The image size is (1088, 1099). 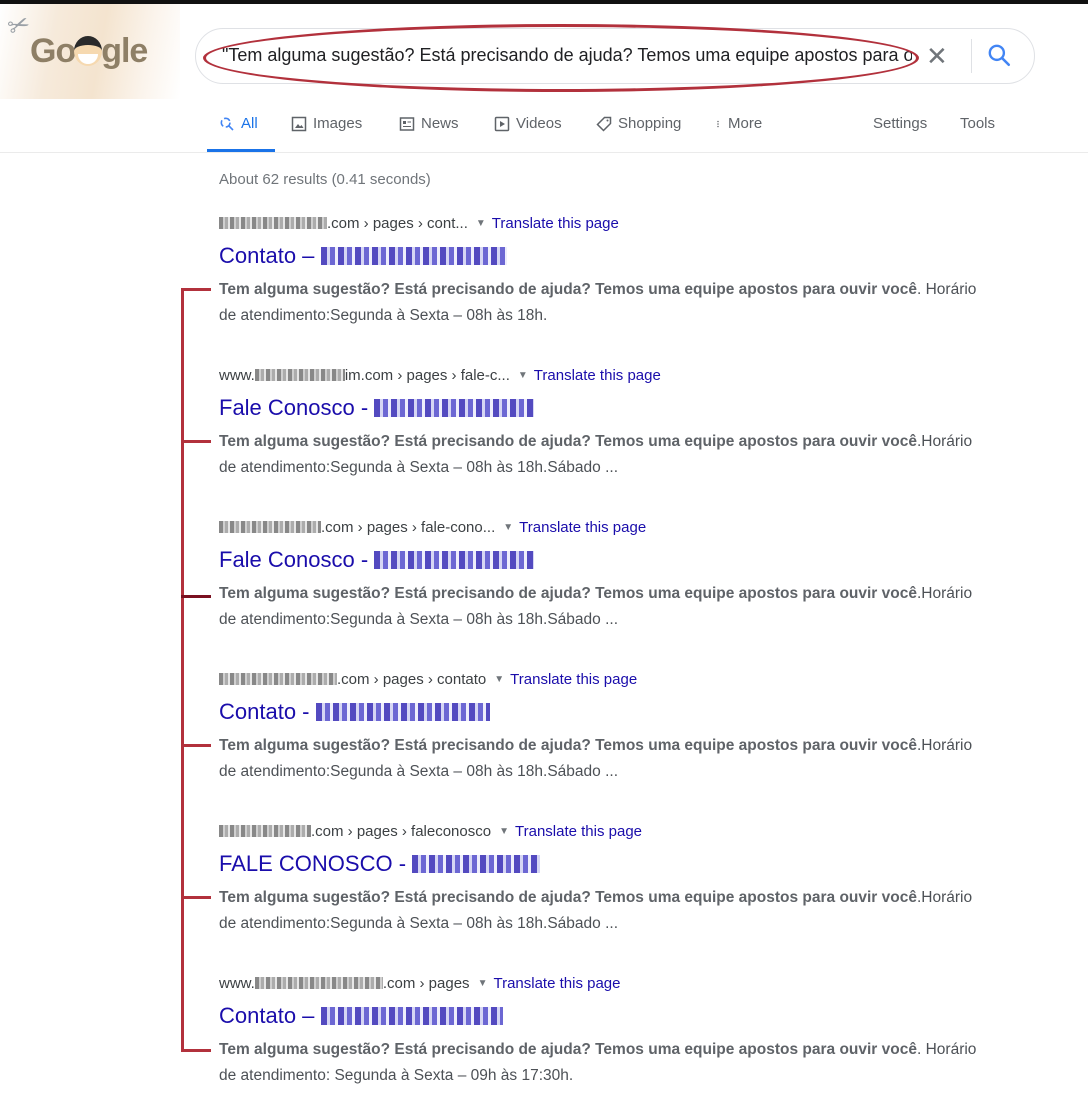 I want to click on doodle-face-icon, so click(x=88, y=51).